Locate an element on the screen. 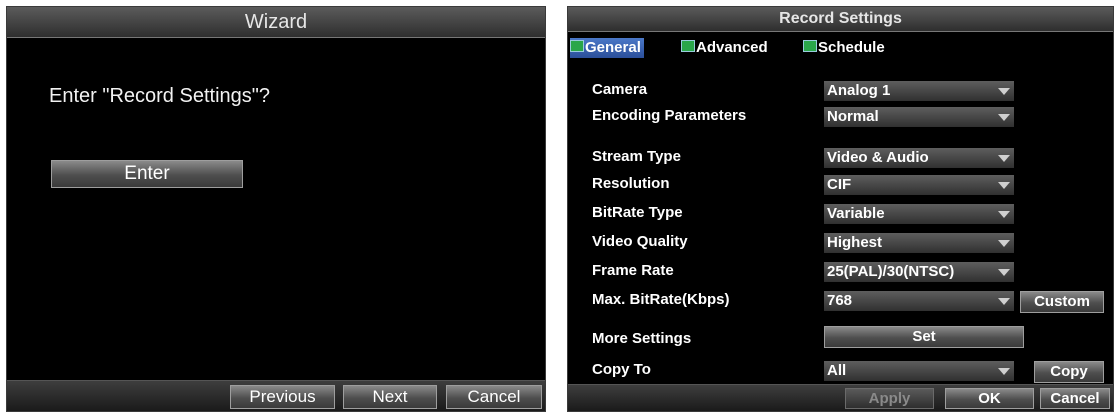 The height and width of the screenshot is (417, 1114). next-button: Next is located at coordinates (390, 397).